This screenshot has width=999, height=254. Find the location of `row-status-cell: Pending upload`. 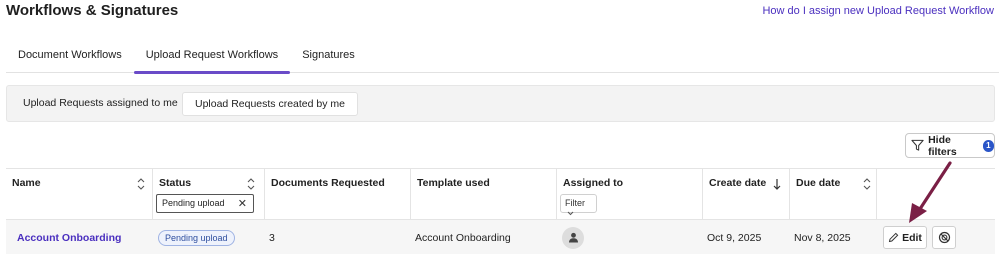

row-status-cell: Pending upload is located at coordinates (196, 237).